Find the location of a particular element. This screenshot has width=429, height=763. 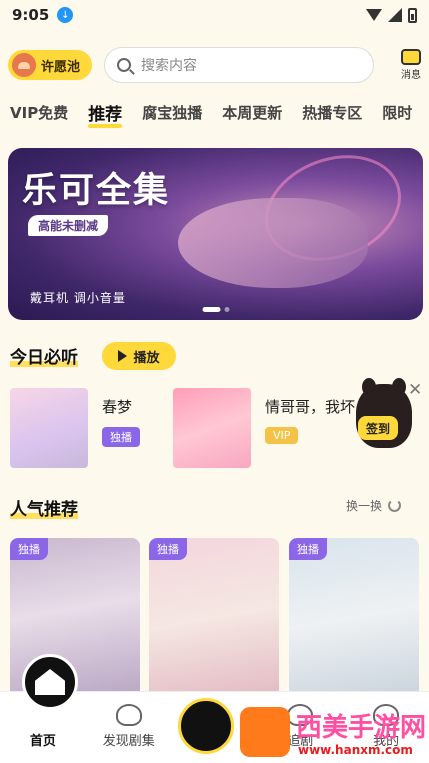

tab-hot-zone: 热播专区 is located at coordinates (332, 114).